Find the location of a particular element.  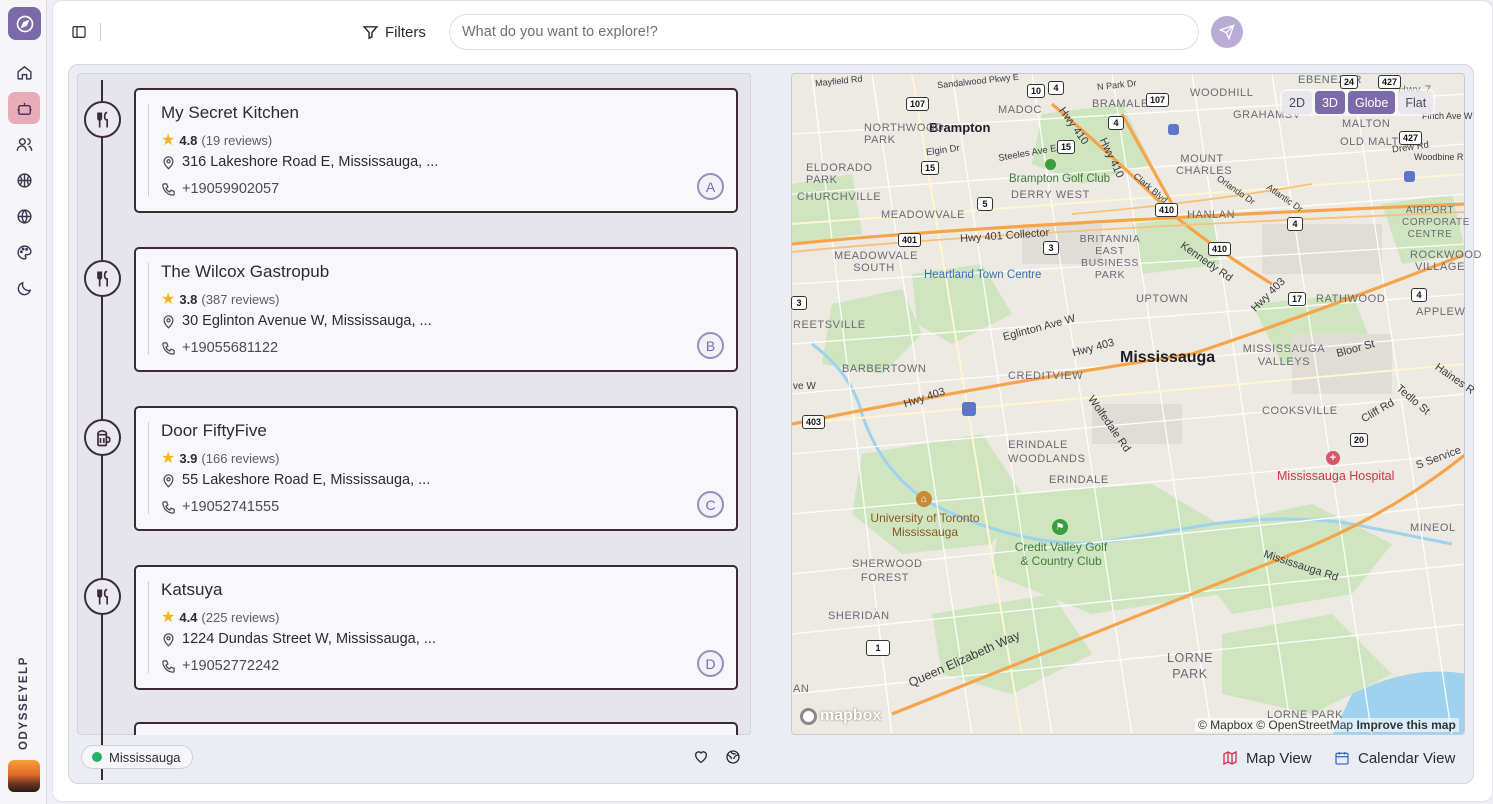

improve-map-link: Improve this map is located at coordinates (1405, 725).